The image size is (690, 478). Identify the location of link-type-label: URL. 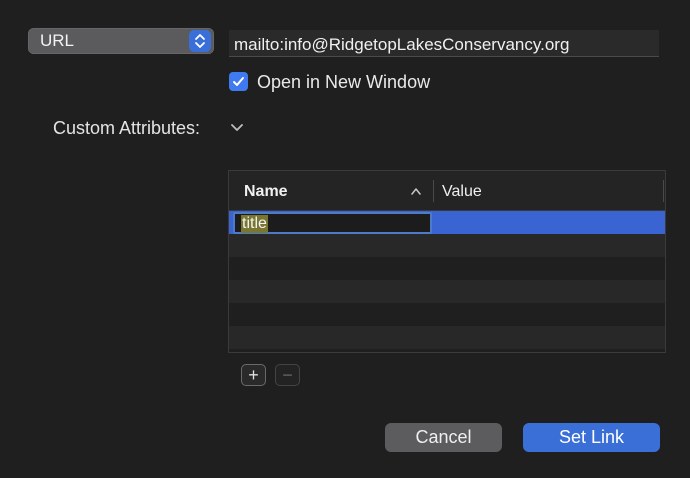
(57, 40).